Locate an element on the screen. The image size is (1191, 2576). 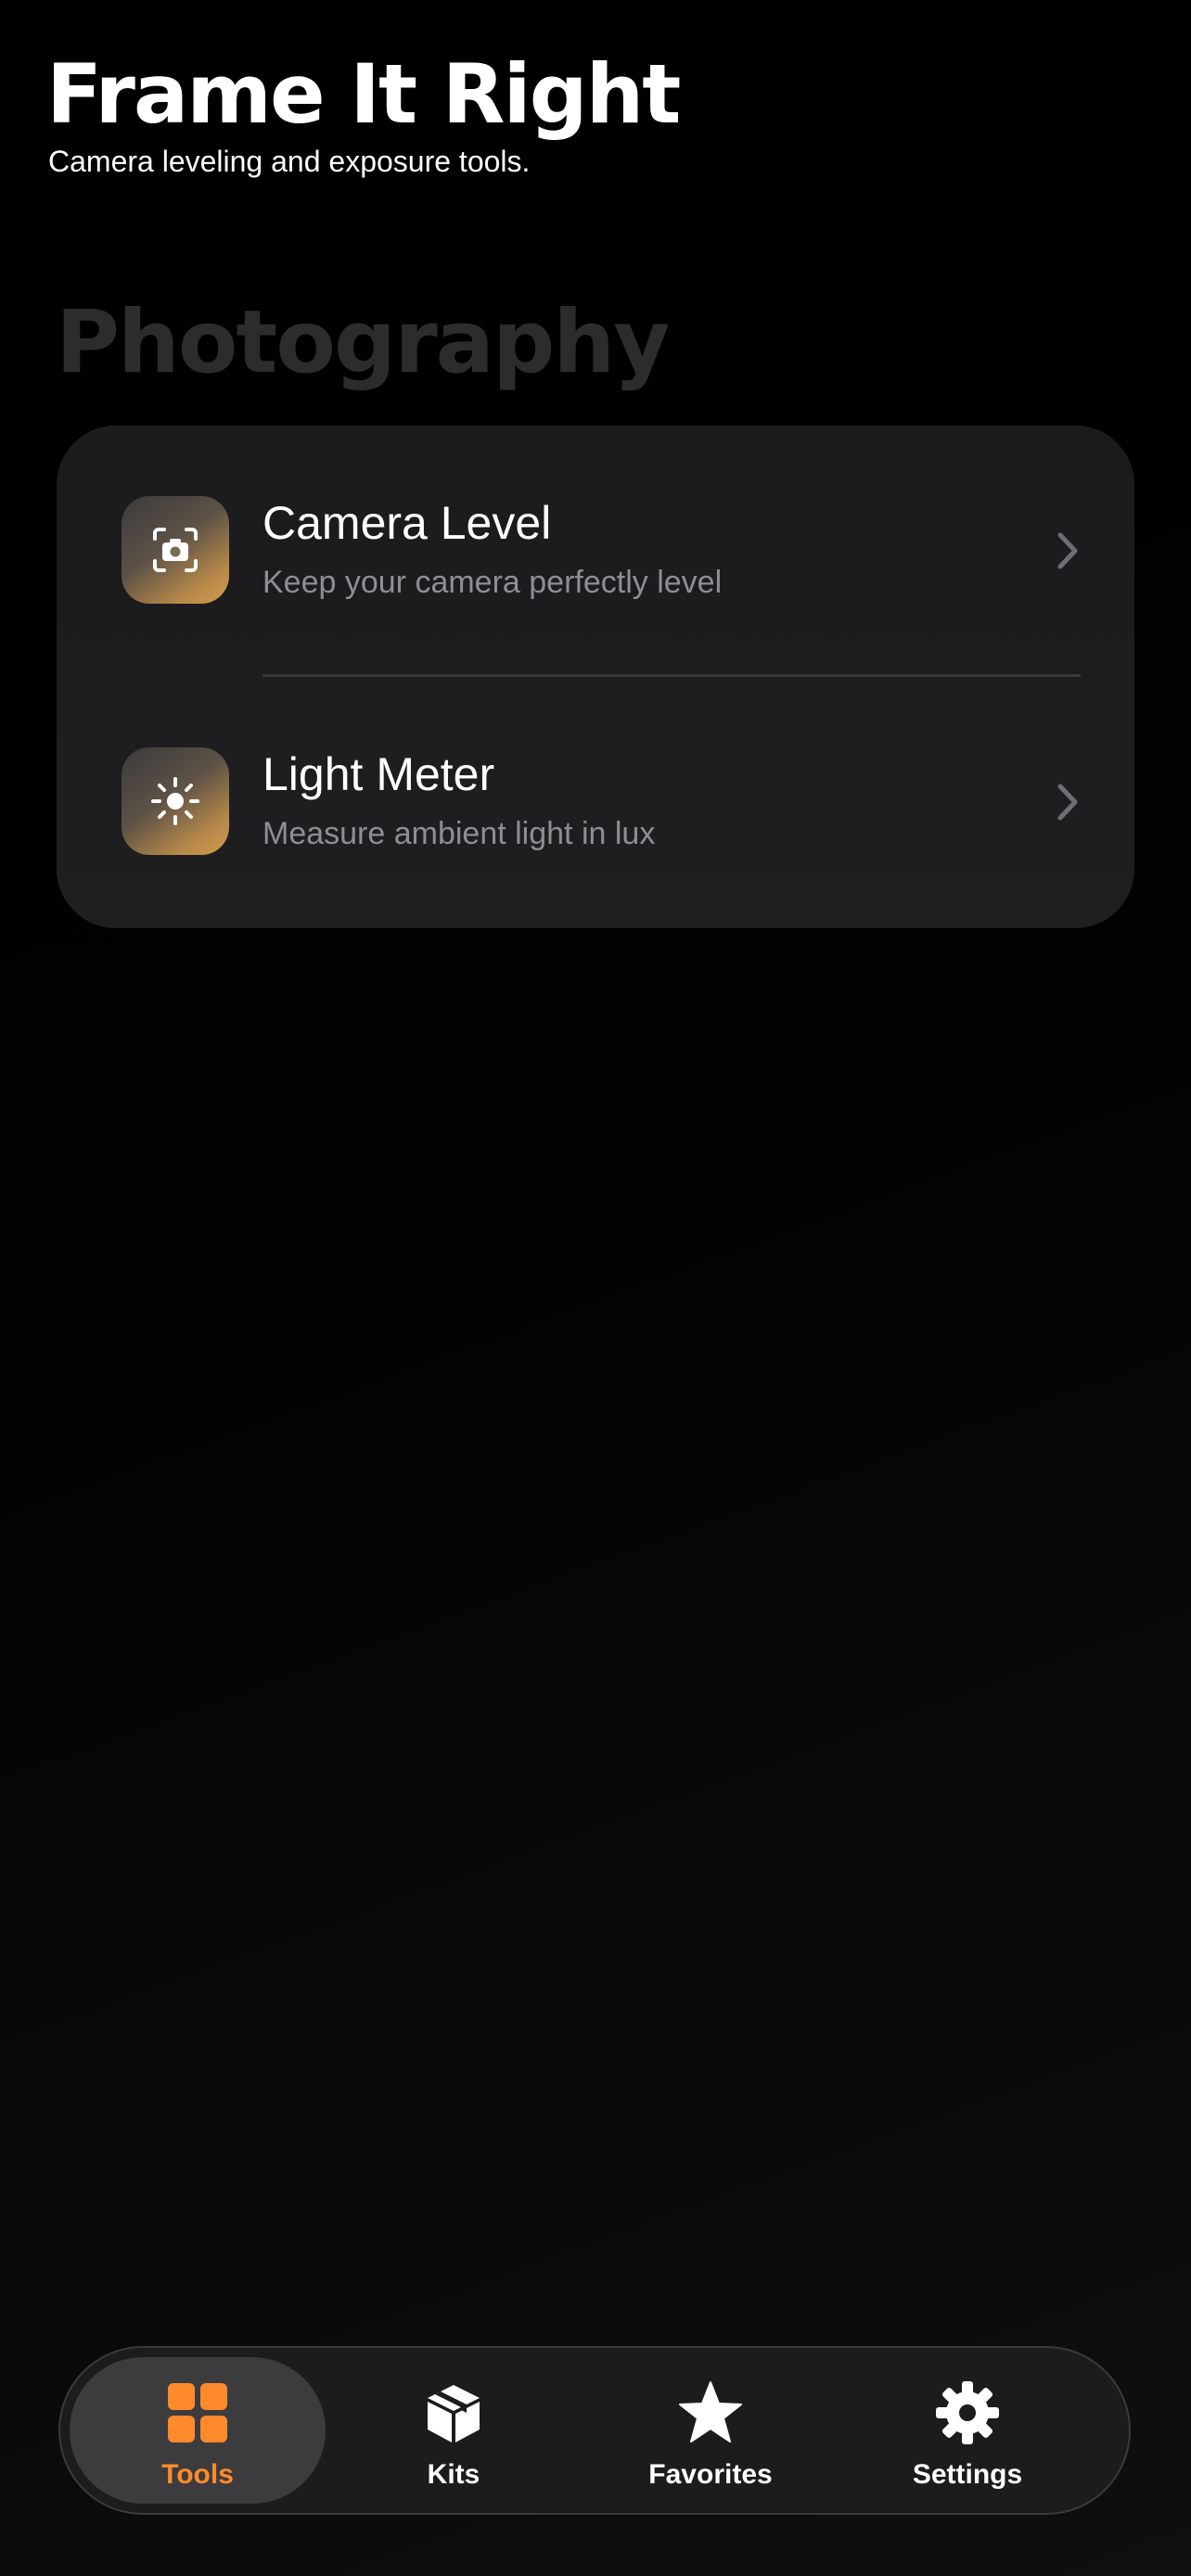
tab-label: Favorites is located at coordinates (710, 2474).